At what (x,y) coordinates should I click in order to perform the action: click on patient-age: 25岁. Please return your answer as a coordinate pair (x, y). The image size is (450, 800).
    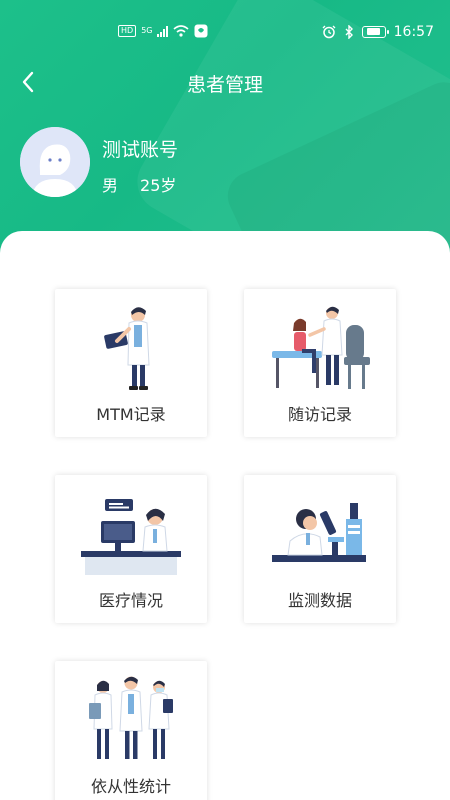
    Looking at the image, I should click on (158, 185).